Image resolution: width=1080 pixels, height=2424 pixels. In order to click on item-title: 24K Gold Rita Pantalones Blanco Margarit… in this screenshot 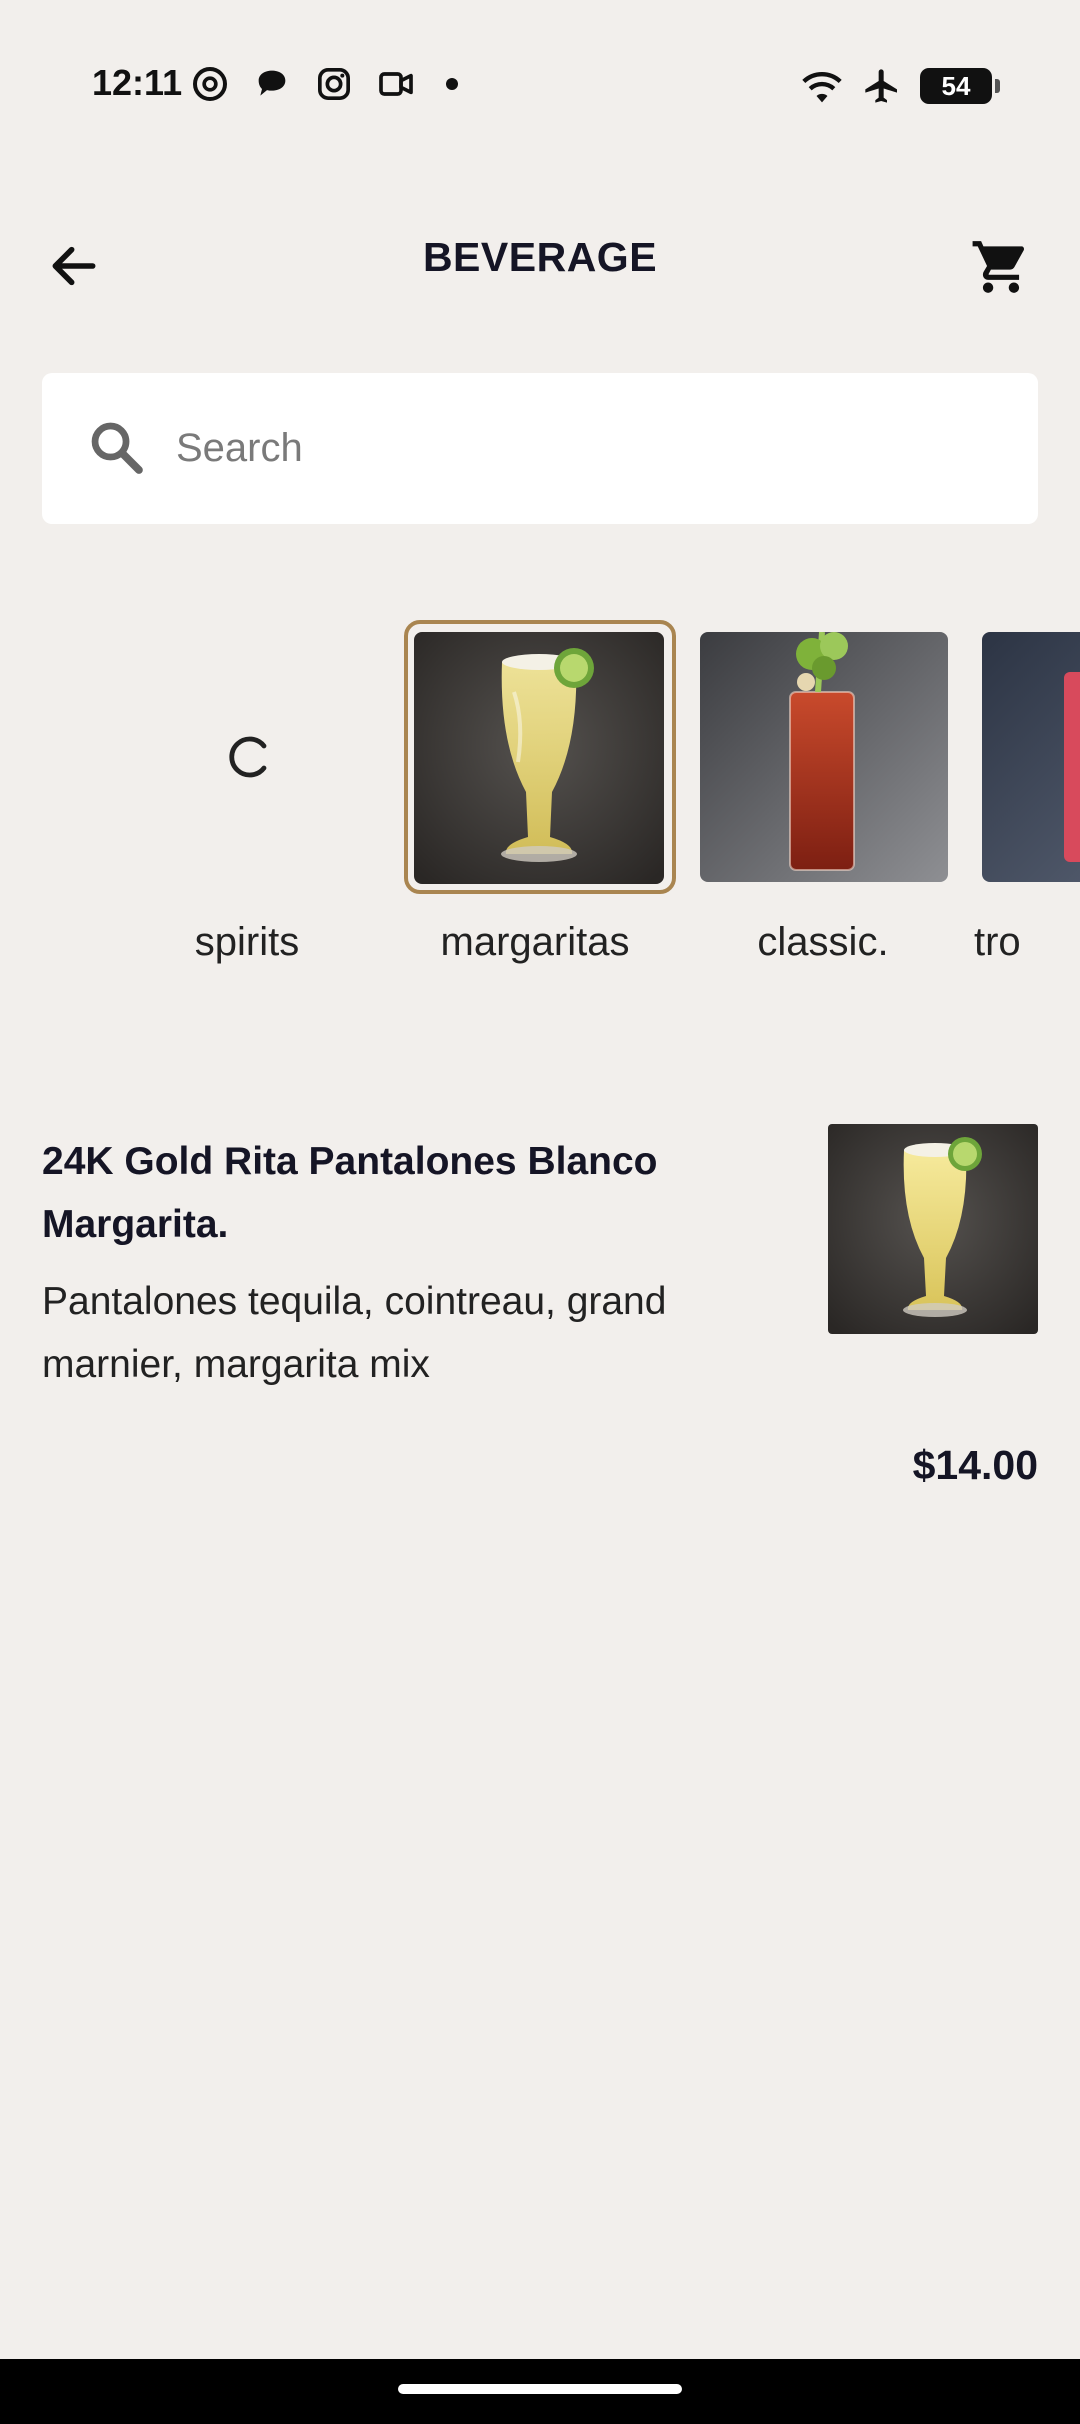, I will do `click(350, 1193)`.